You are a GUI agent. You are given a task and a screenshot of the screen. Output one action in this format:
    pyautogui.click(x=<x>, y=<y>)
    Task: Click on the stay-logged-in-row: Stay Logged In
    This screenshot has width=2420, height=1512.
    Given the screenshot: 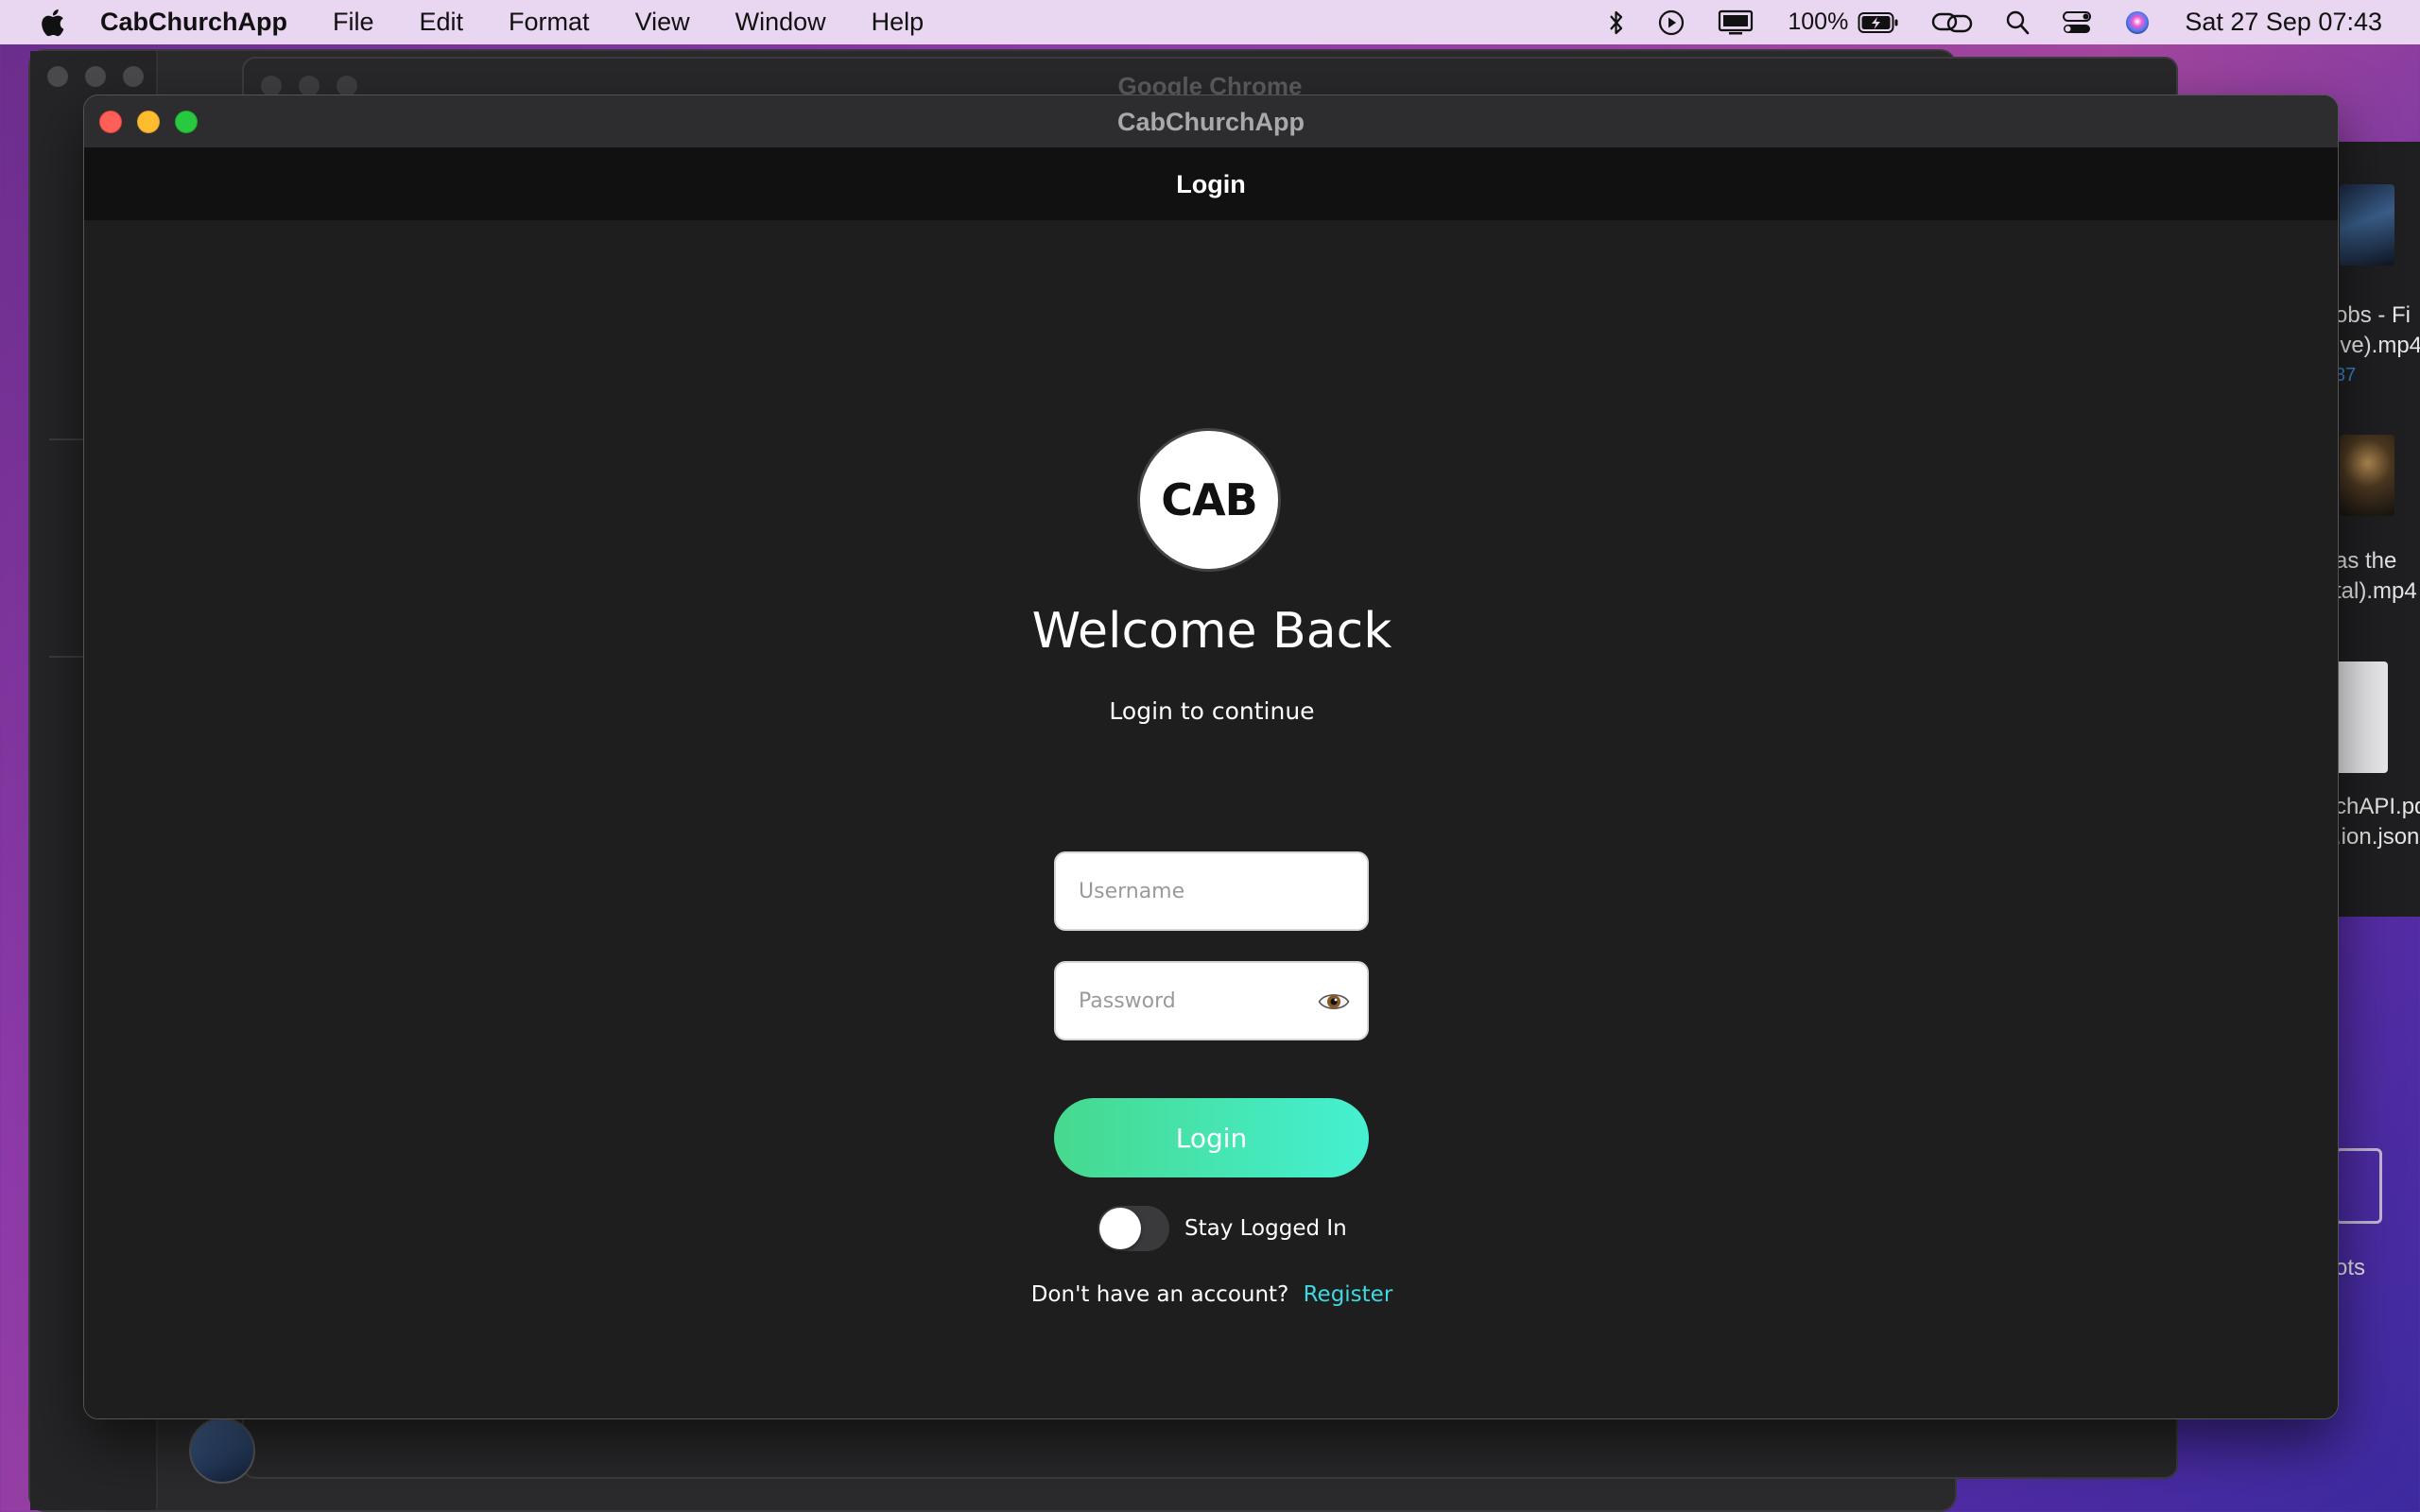 What is the action you would take?
    pyautogui.click(x=1222, y=1228)
    